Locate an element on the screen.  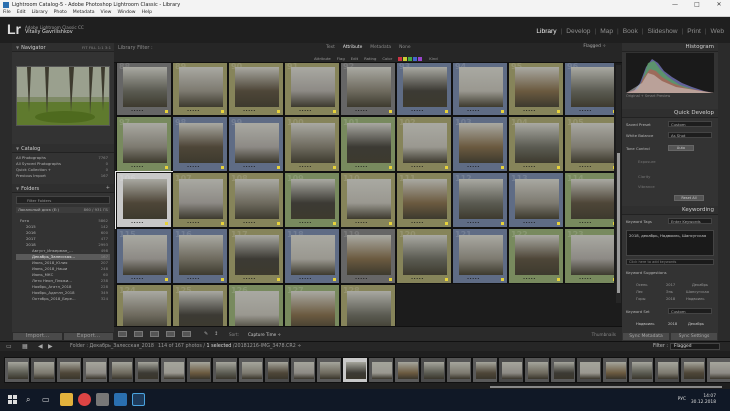
menu-metadata: Metadata is located at coordinates (84, 12).